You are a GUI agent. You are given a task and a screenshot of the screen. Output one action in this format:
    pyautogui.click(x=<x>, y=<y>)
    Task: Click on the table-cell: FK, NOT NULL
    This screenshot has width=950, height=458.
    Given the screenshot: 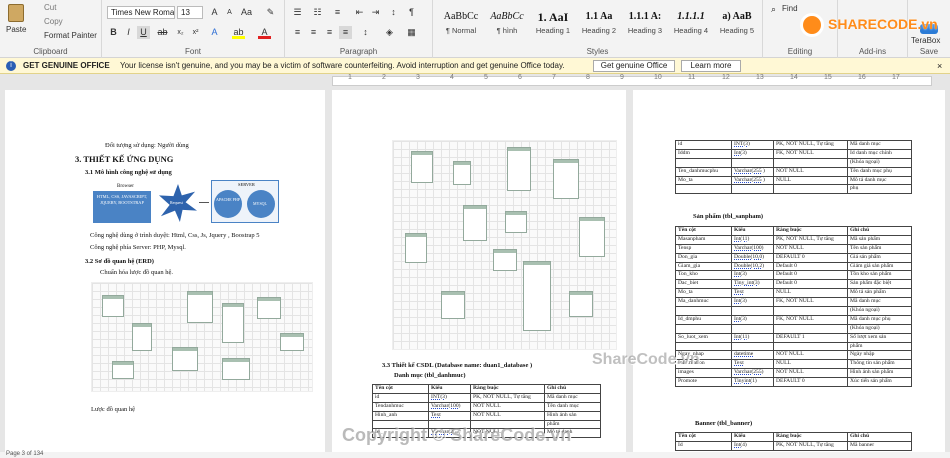 What is the action you would take?
    pyautogui.click(x=810, y=153)
    